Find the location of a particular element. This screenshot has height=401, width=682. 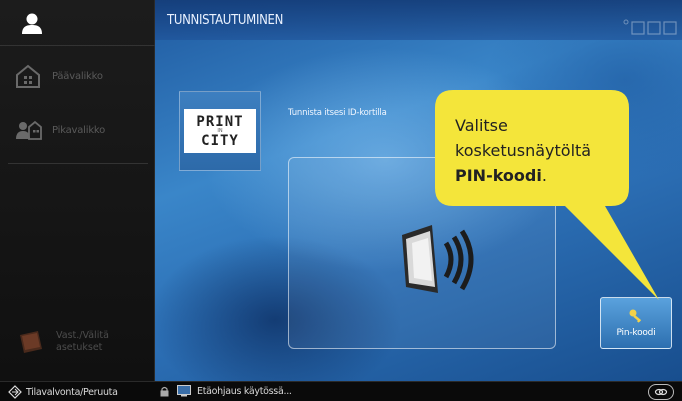

link-icon is located at coordinates (661, 392).